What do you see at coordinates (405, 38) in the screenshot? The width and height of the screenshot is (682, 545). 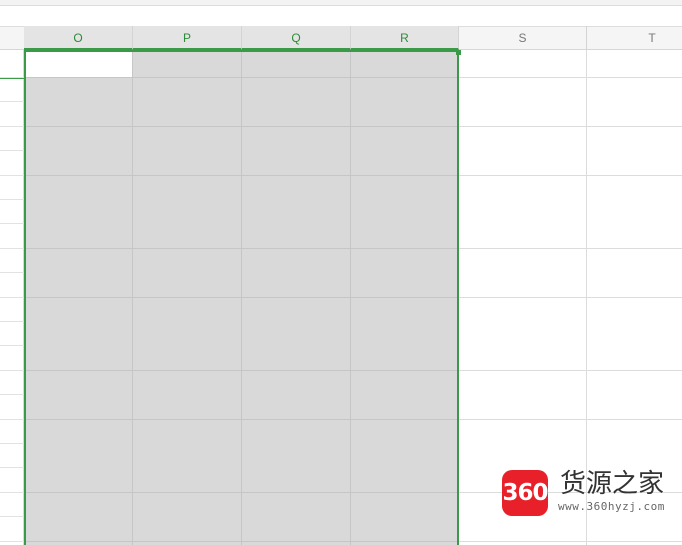 I see `column-header-r: R` at bounding box center [405, 38].